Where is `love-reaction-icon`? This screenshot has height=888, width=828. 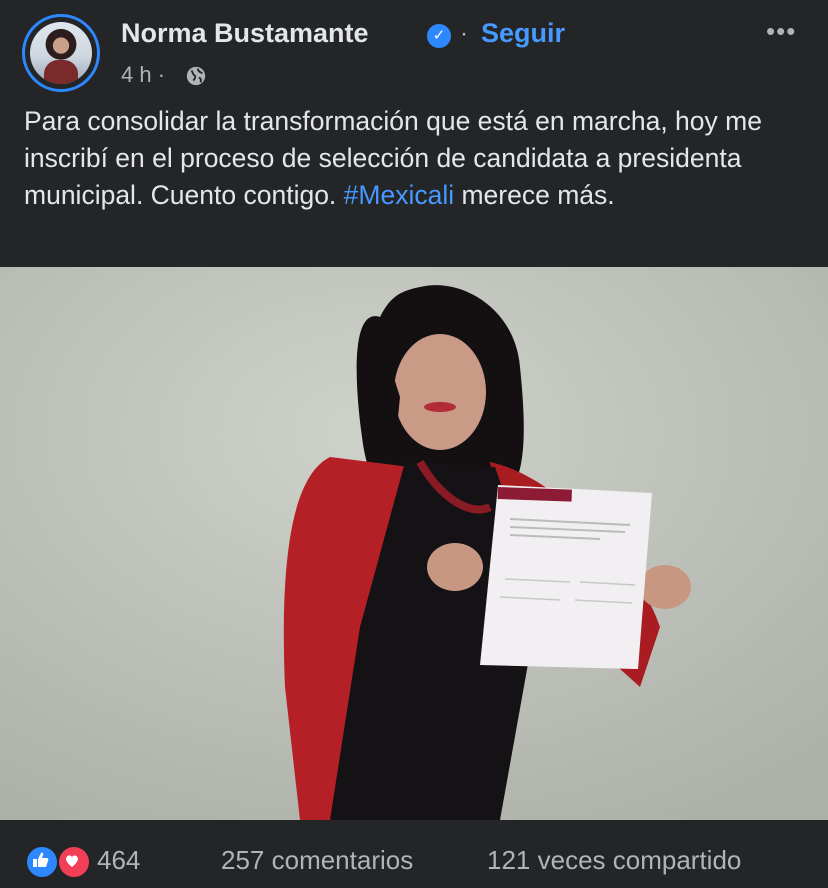
love-reaction-icon is located at coordinates (74, 862).